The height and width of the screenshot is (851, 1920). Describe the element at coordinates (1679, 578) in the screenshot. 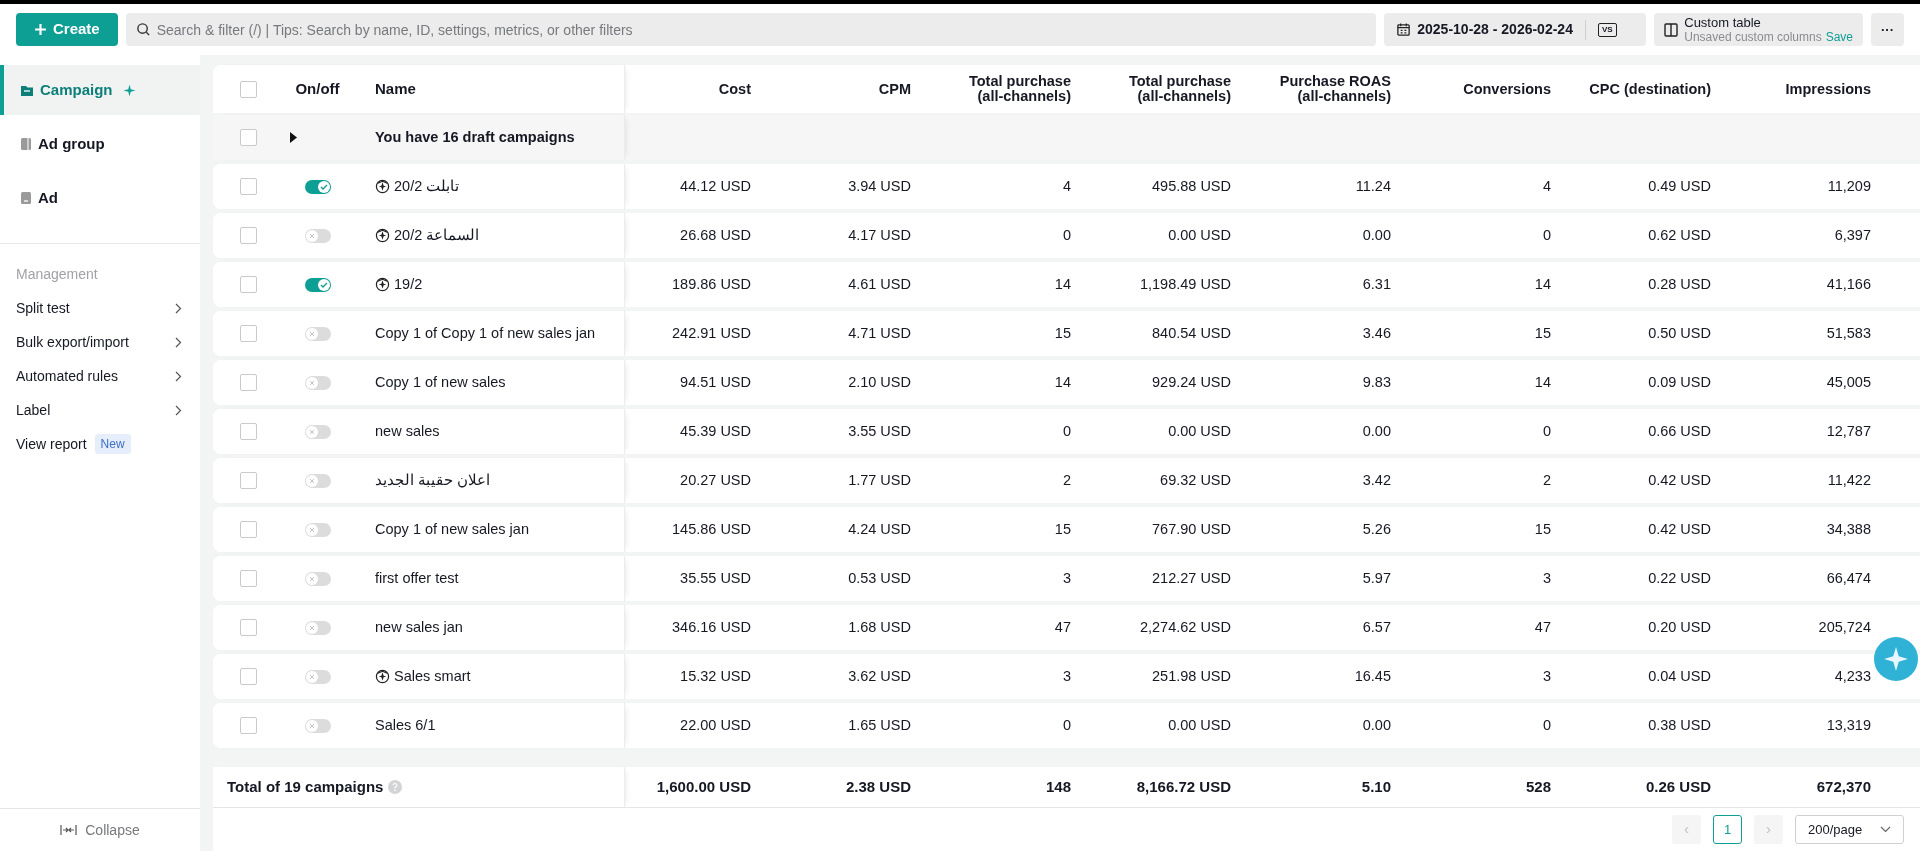

I see `table-cell-text: 0.22 USD` at that location.